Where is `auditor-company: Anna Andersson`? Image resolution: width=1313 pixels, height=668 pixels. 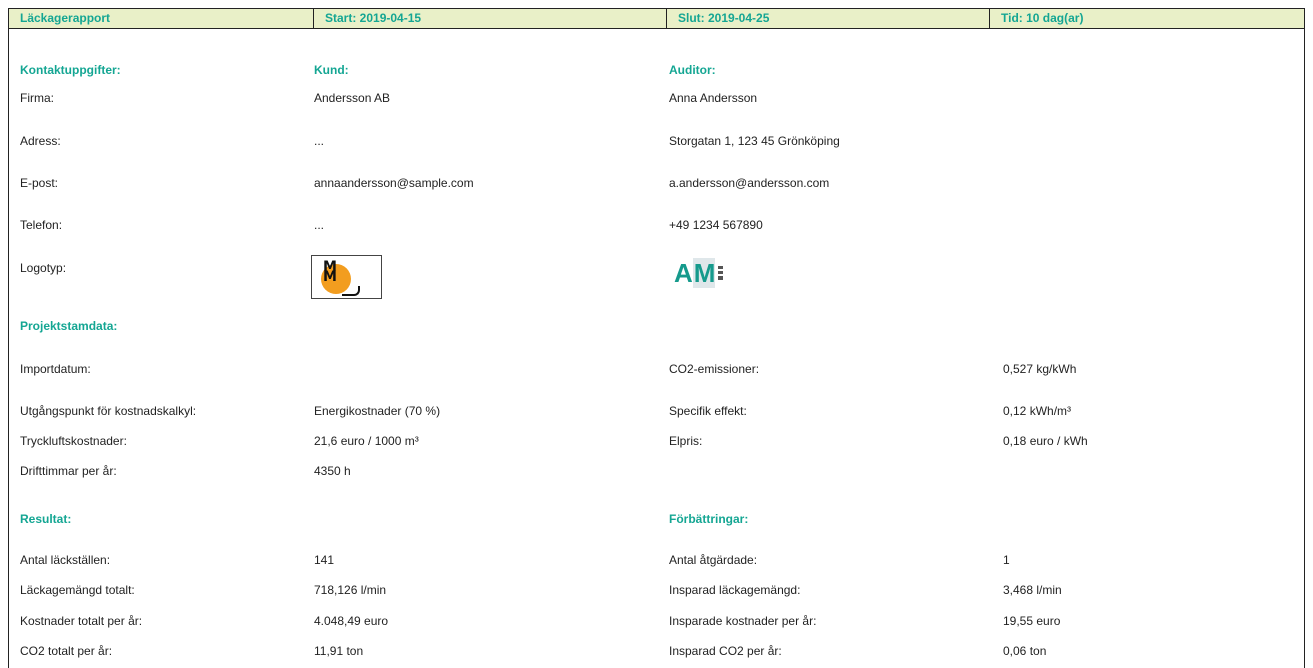 auditor-company: Anna Andersson is located at coordinates (713, 98).